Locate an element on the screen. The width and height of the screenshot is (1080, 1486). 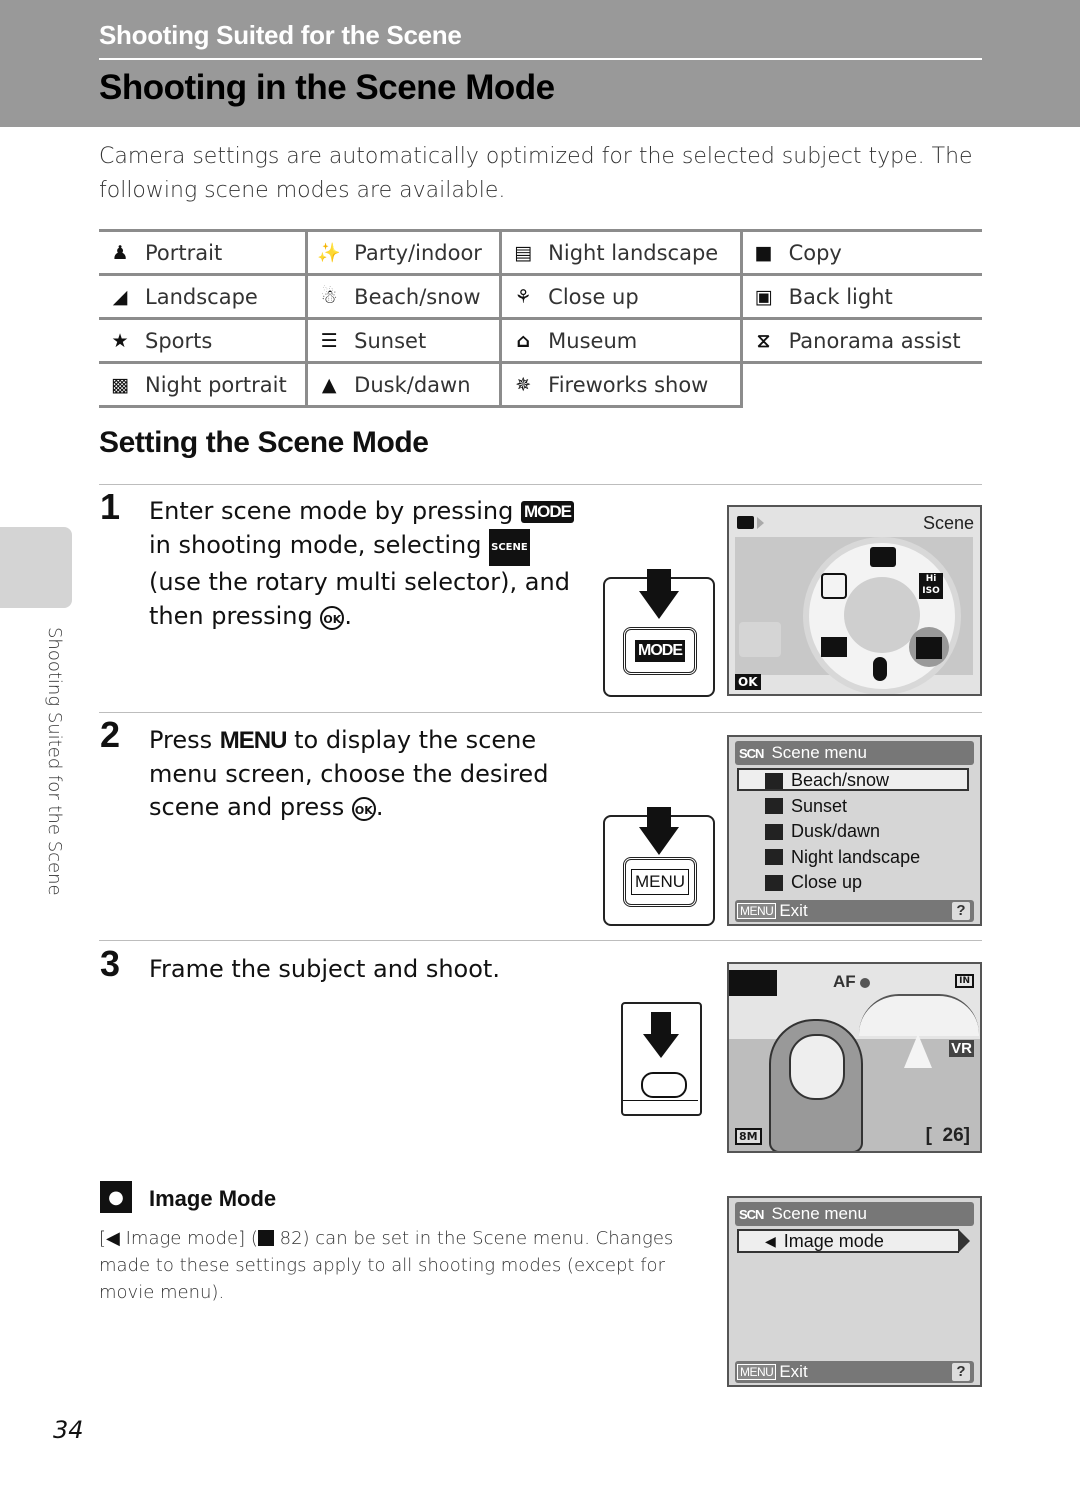
scene-cell: ◢ Landscape is located at coordinates (204, 296).